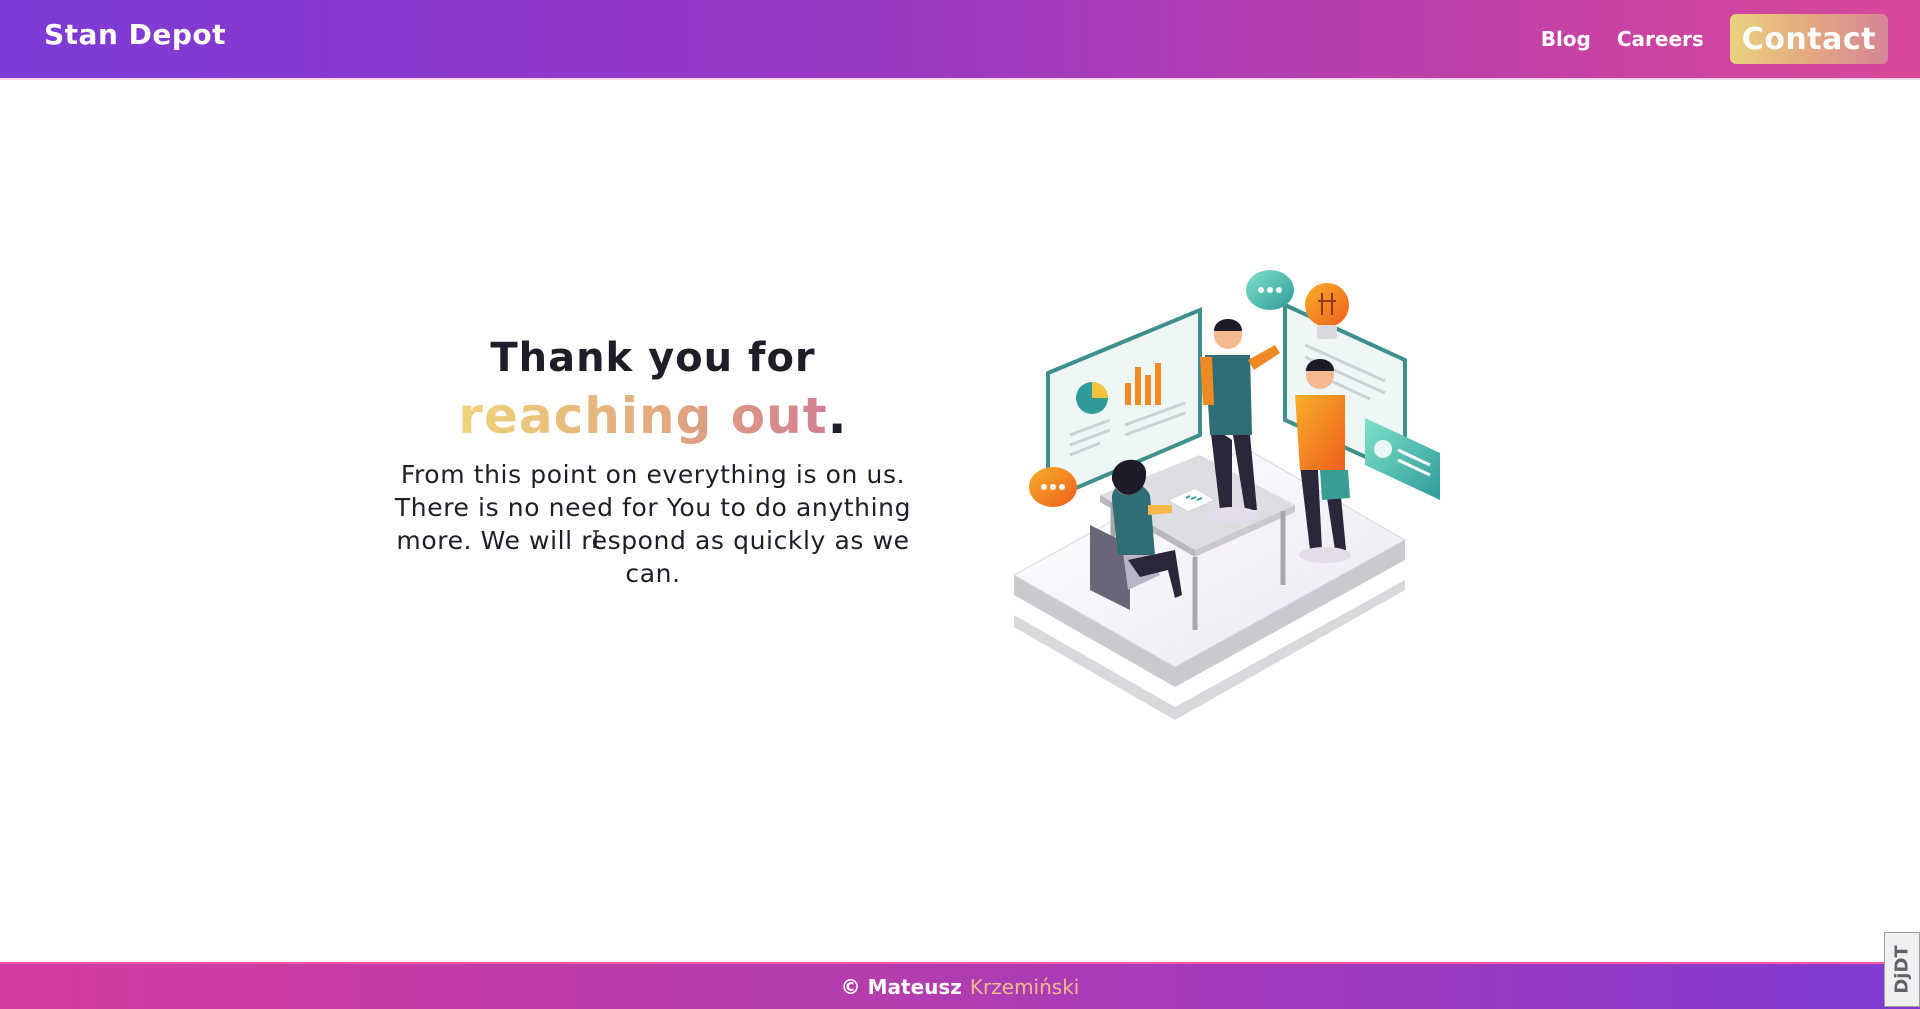  I want to click on heading-period: ., so click(837, 416).